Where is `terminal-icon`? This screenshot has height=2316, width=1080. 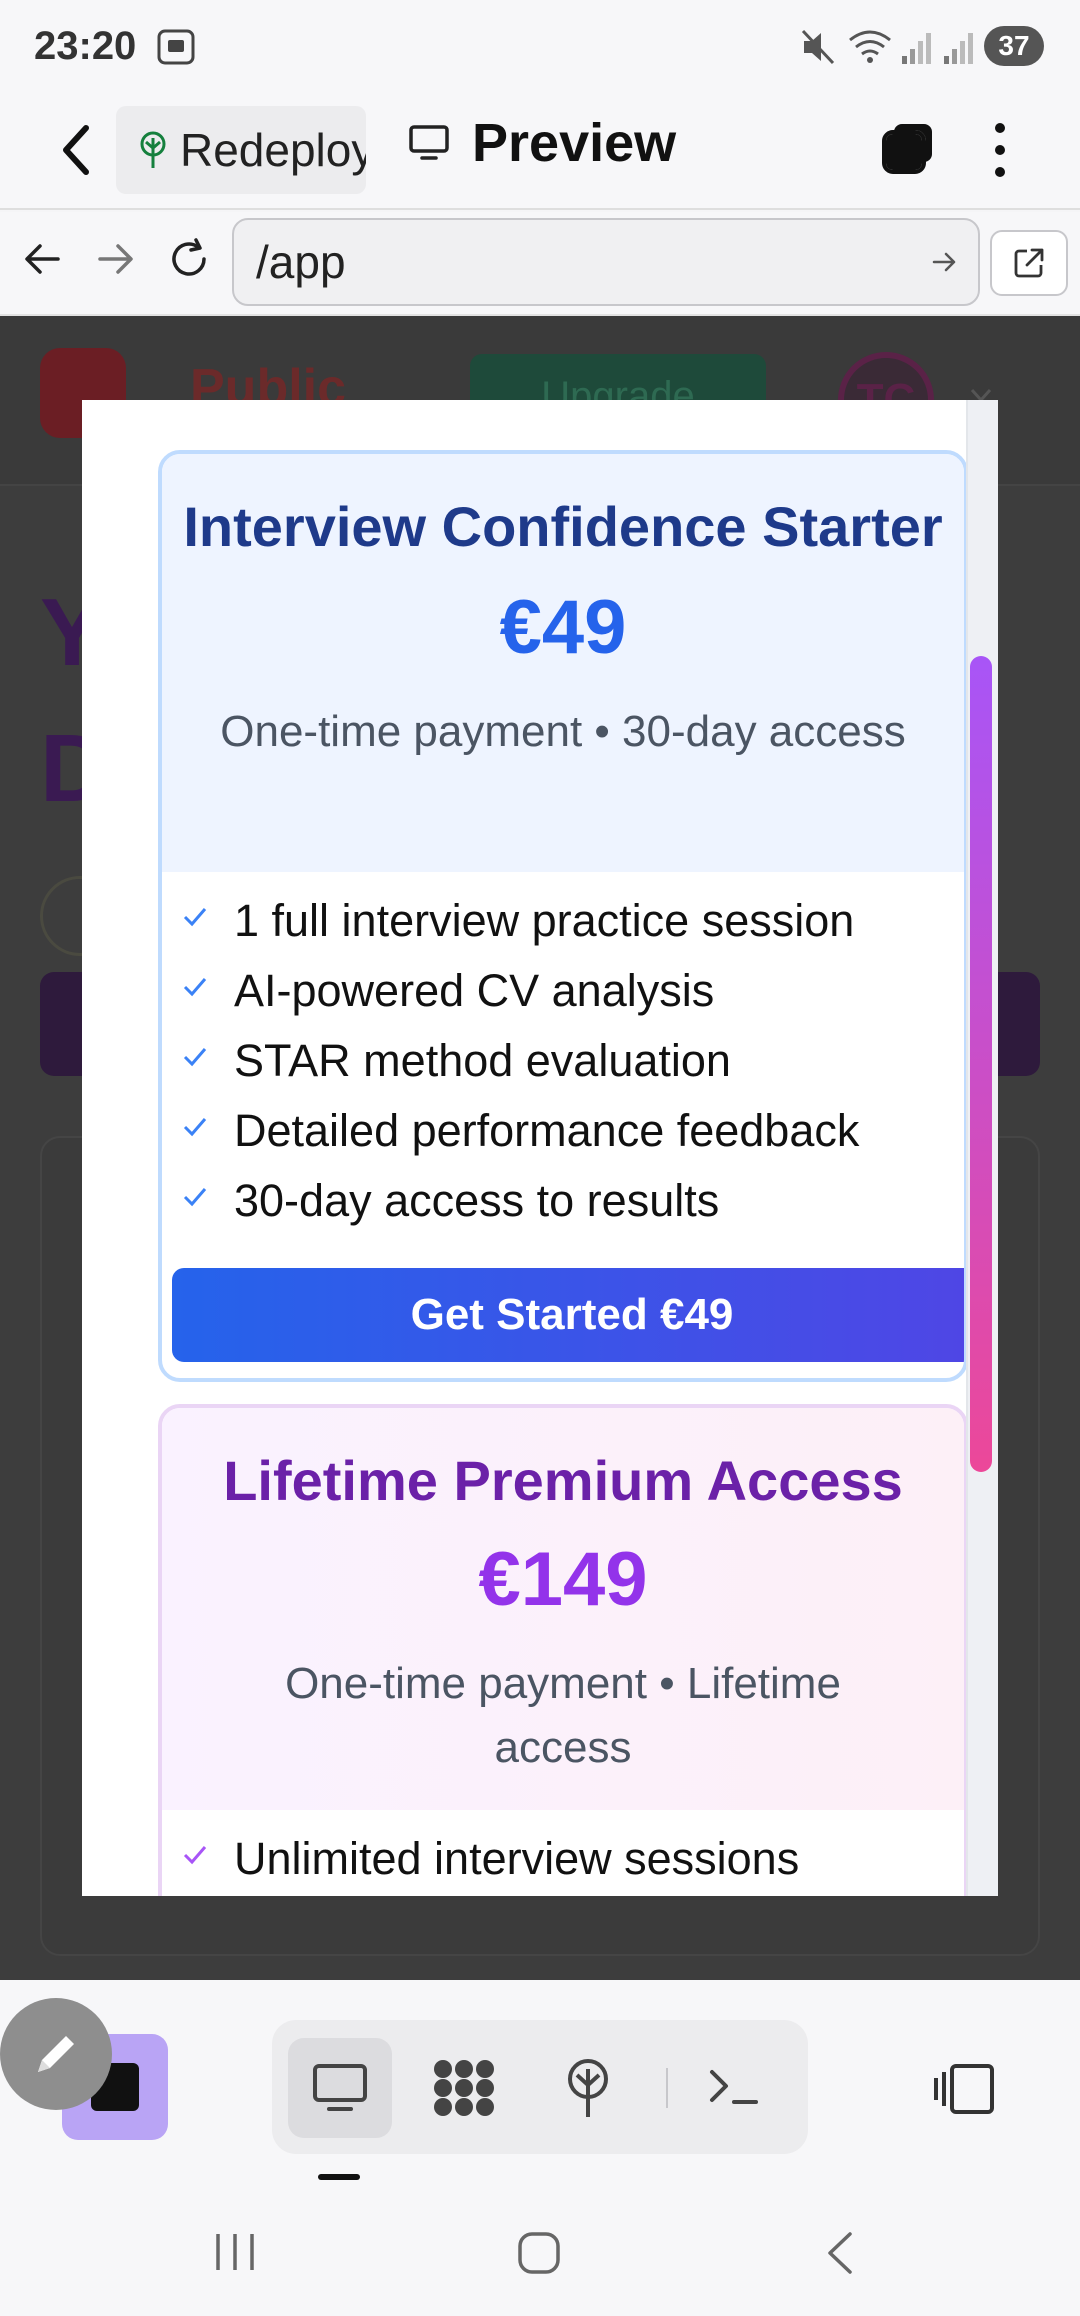 terminal-icon is located at coordinates (734, 2087).